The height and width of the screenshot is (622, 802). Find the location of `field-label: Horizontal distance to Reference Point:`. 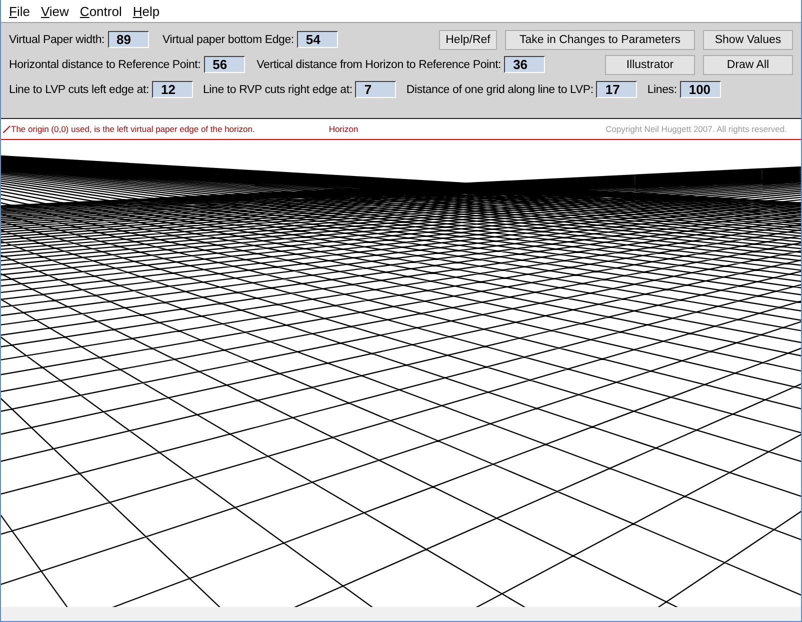

field-label: Horizontal distance to Reference Point: is located at coordinates (105, 64).